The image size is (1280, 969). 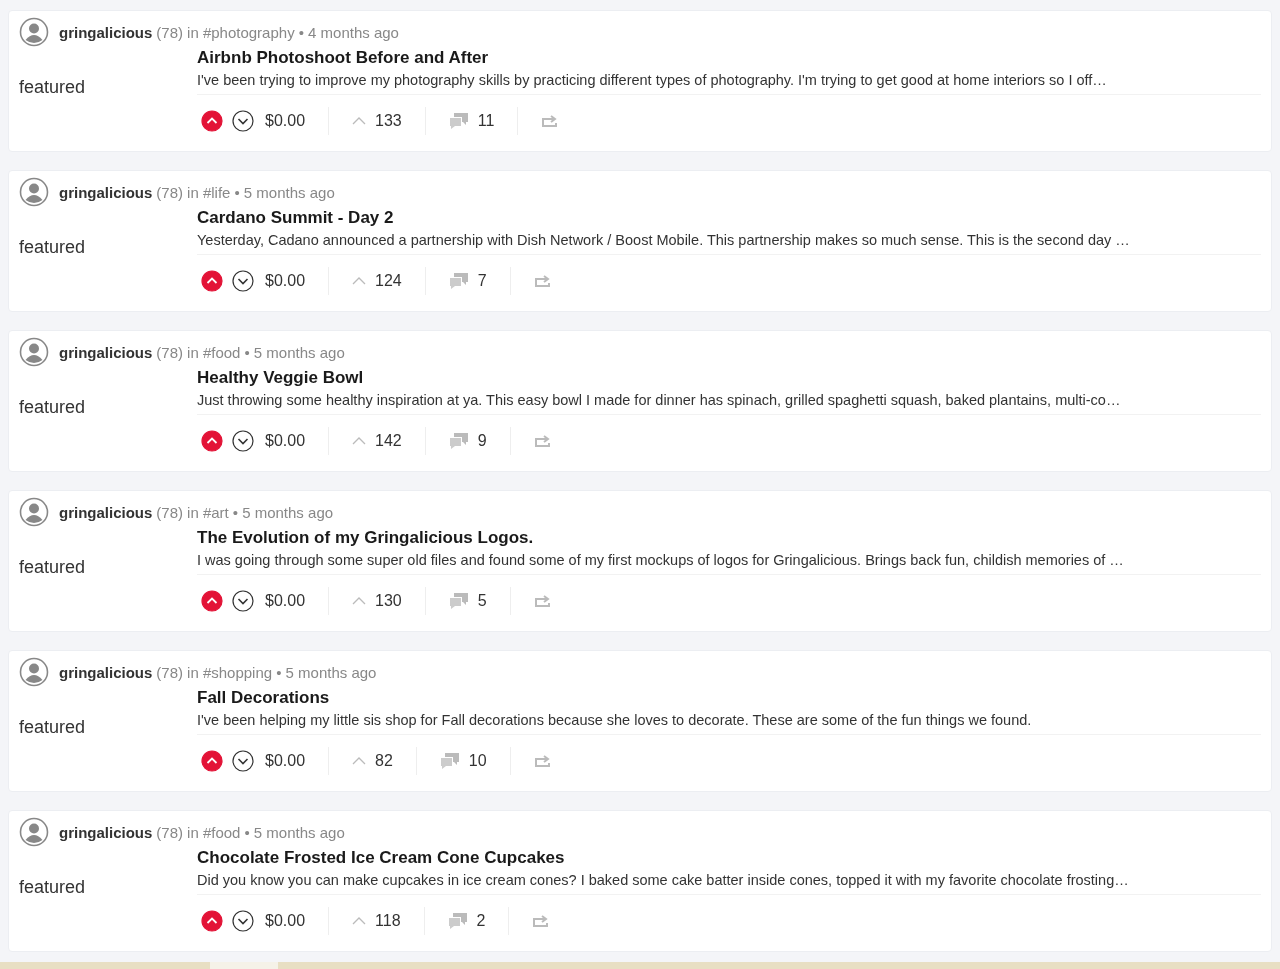 What do you see at coordinates (481, 921) in the screenshot?
I see `comment-count: 2` at bounding box center [481, 921].